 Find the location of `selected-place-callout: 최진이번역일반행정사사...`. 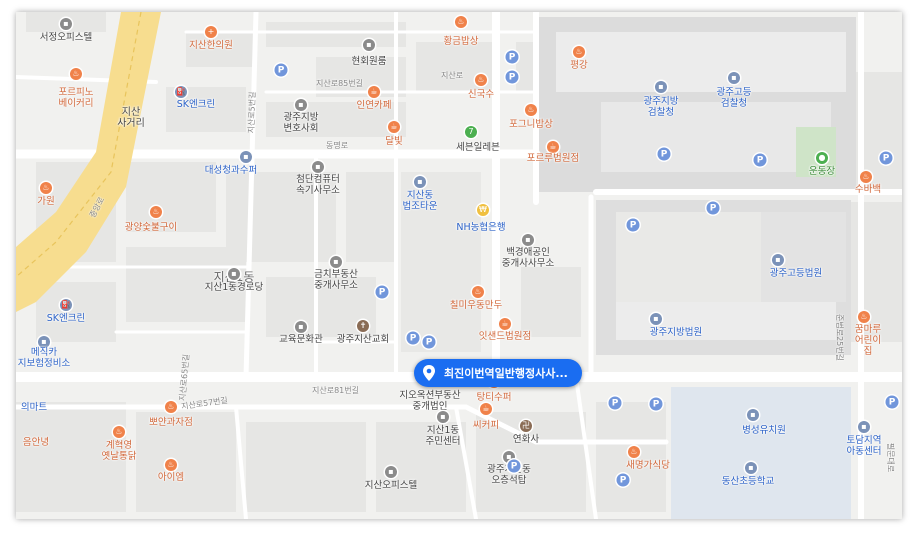

selected-place-callout: 최진이번역일반행정사사... is located at coordinates (498, 373).